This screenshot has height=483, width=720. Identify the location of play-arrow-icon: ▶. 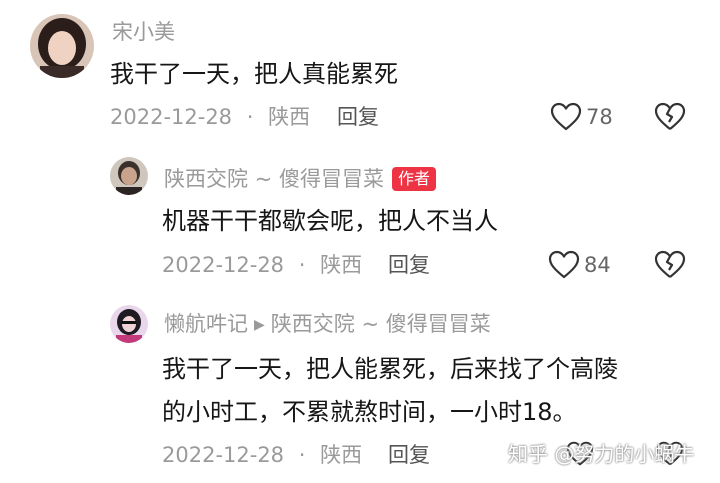
(259, 325).